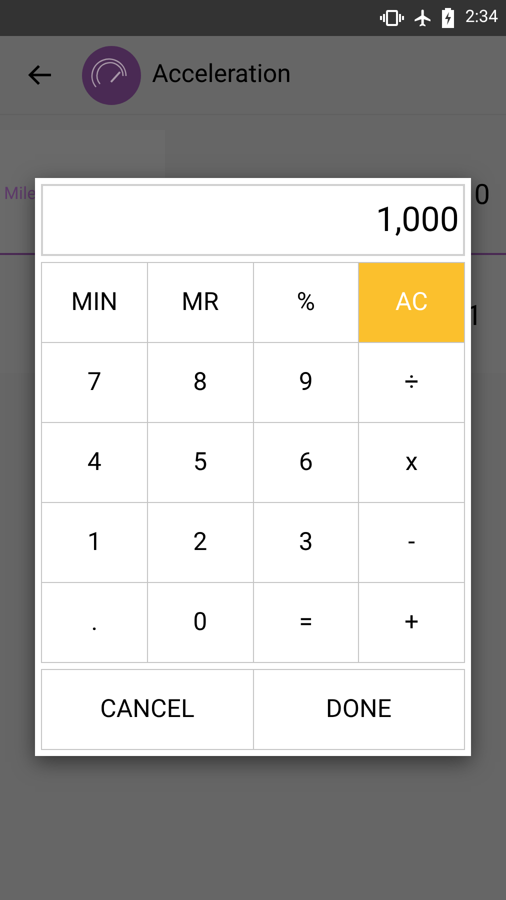  I want to click on calculator-key: 4, so click(95, 463).